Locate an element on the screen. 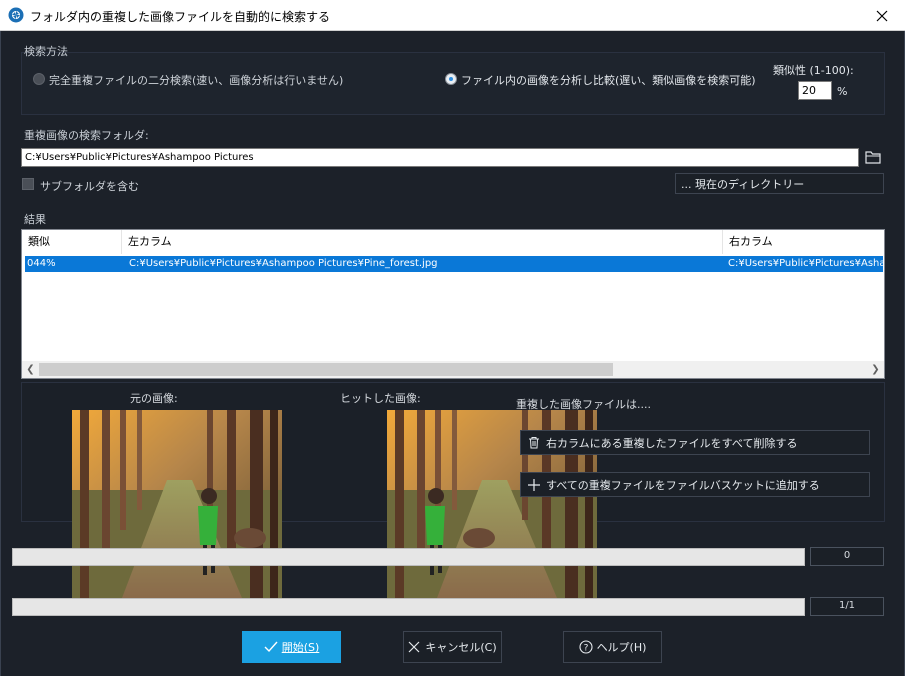 This screenshot has width=905, height=676. window-title: フォルダ内の重複した画像ファイルを自動的に検索する is located at coordinates (180, 17).